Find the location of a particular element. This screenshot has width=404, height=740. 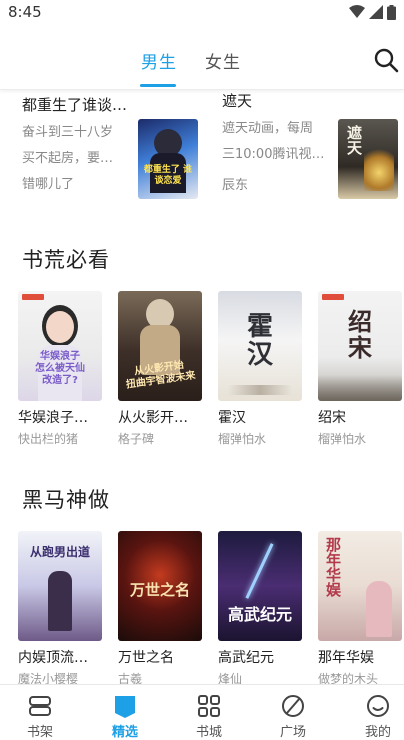

book-card: 绍宋 绍宋 榴弹怕水 is located at coordinates (360, 369).